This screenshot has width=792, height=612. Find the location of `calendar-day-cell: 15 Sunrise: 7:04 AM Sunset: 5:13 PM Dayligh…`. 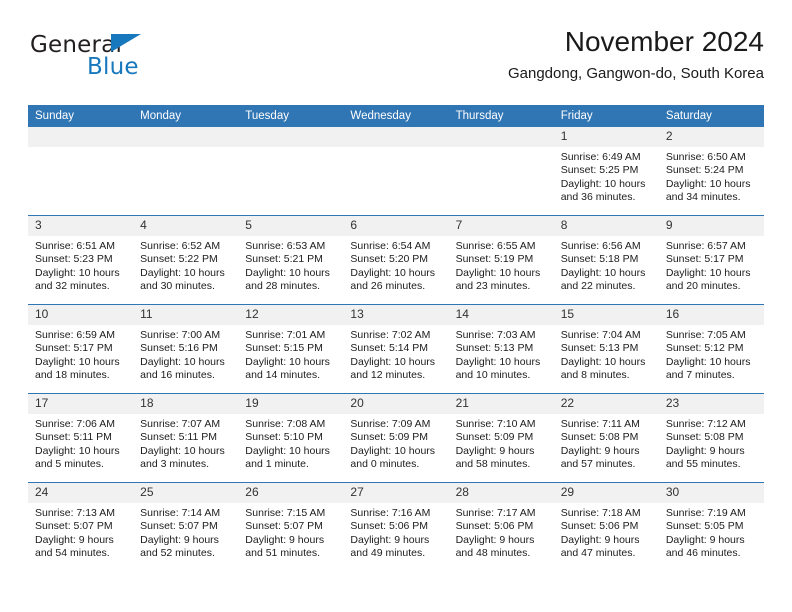

calendar-day-cell: 15 Sunrise: 7:04 AM Sunset: 5:13 PM Dayligh… is located at coordinates (606, 349).